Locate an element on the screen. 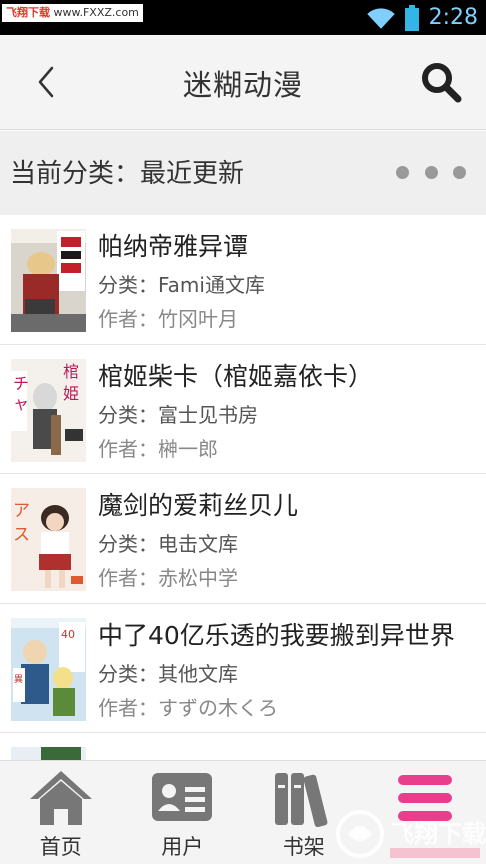  status-icons: 2:28 is located at coordinates (422, 17).